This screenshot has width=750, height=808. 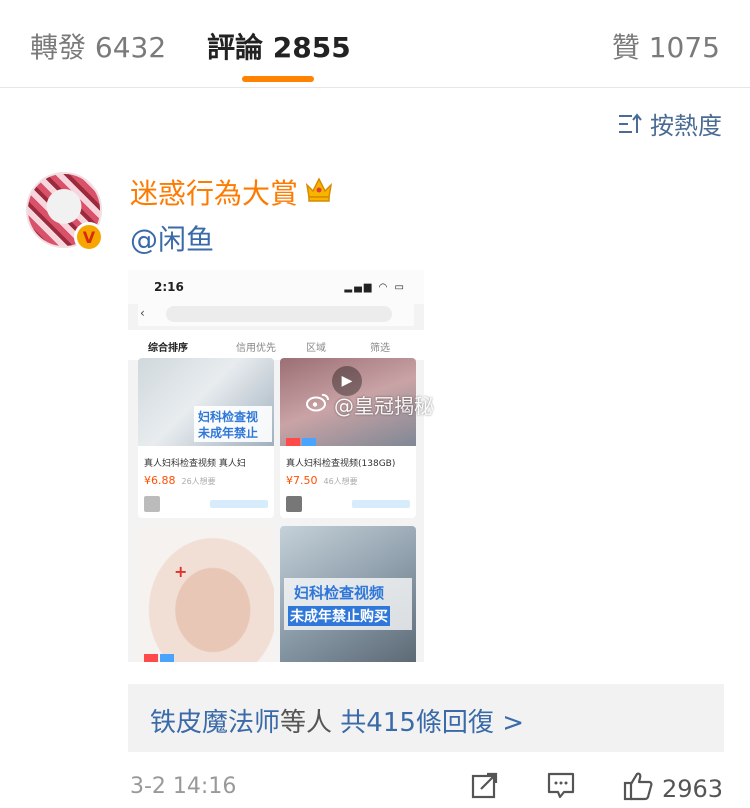 I want to click on image-price-value: ¥7.50, so click(x=302, y=480).